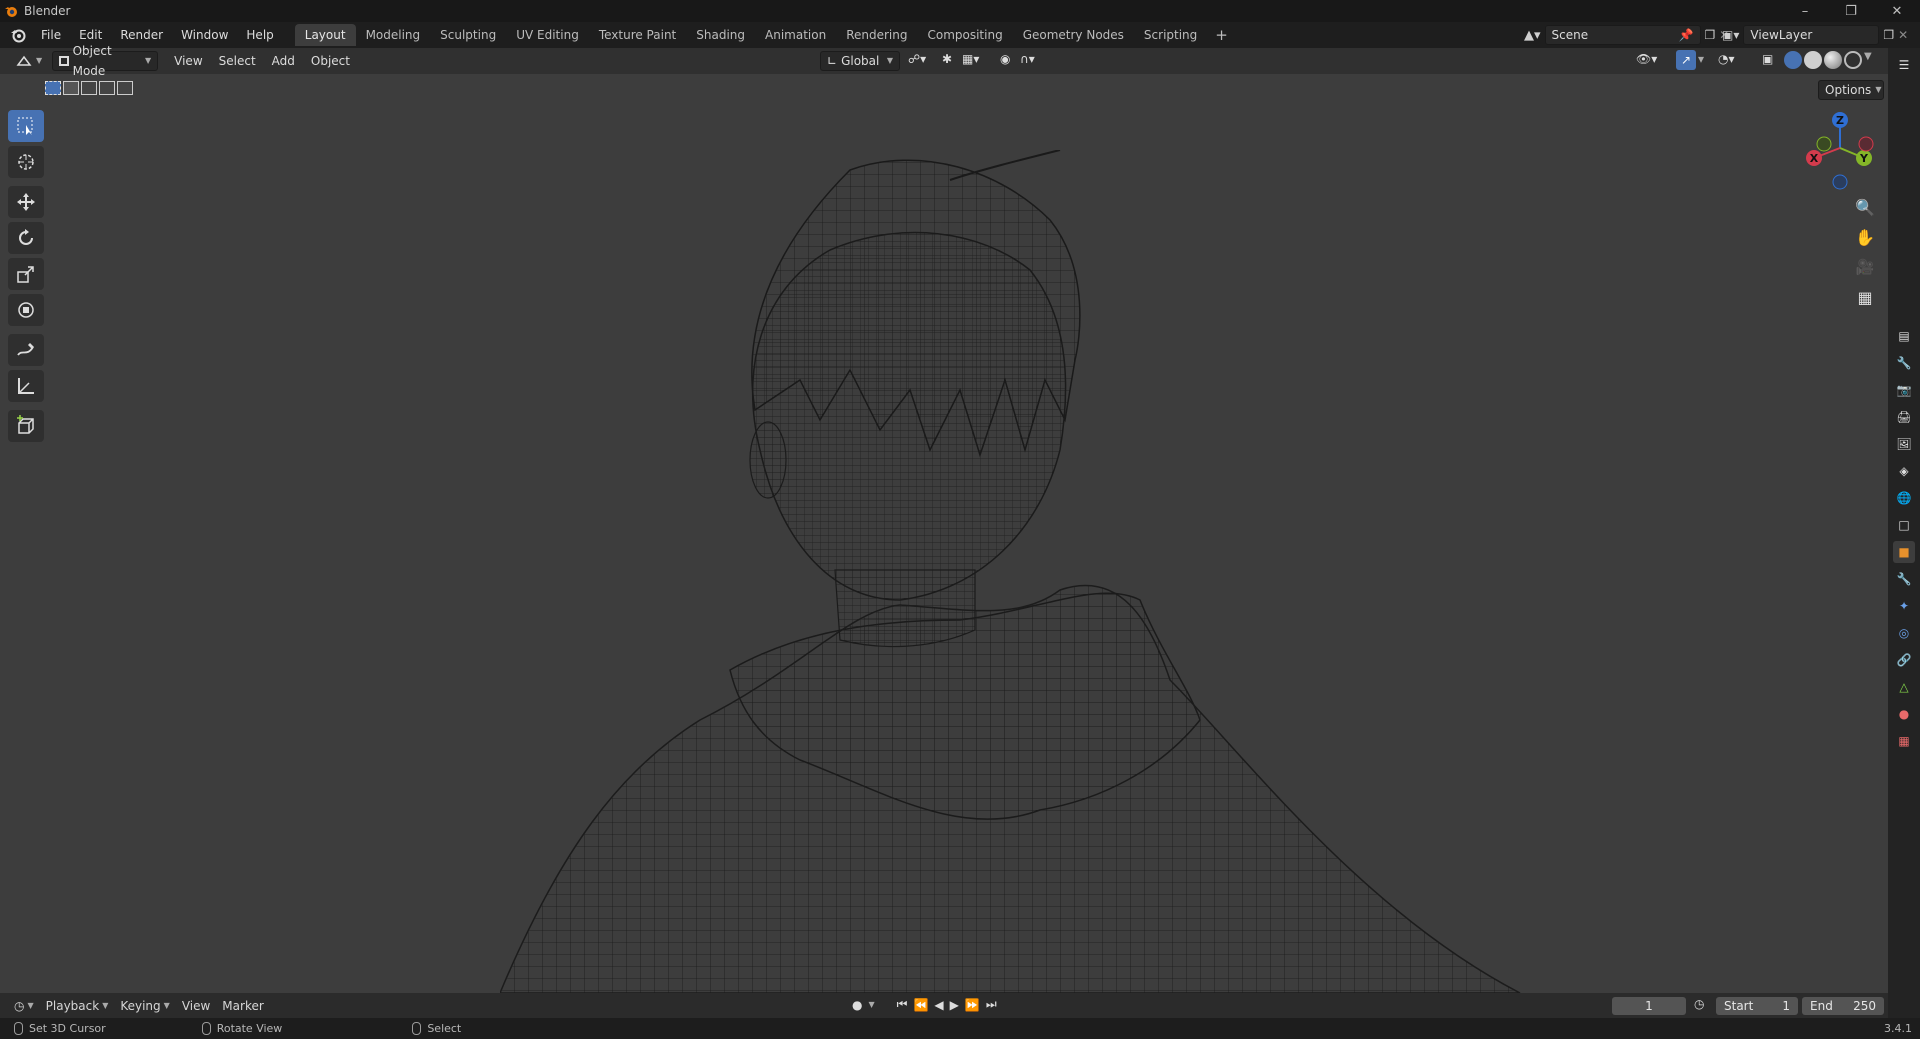 Image resolution: width=1920 pixels, height=1039 pixels. What do you see at coordinates (1686, 60) in the screenshot?
I see `gizmo-toggle-icon: ↗` at bounding box center [1686, 60].